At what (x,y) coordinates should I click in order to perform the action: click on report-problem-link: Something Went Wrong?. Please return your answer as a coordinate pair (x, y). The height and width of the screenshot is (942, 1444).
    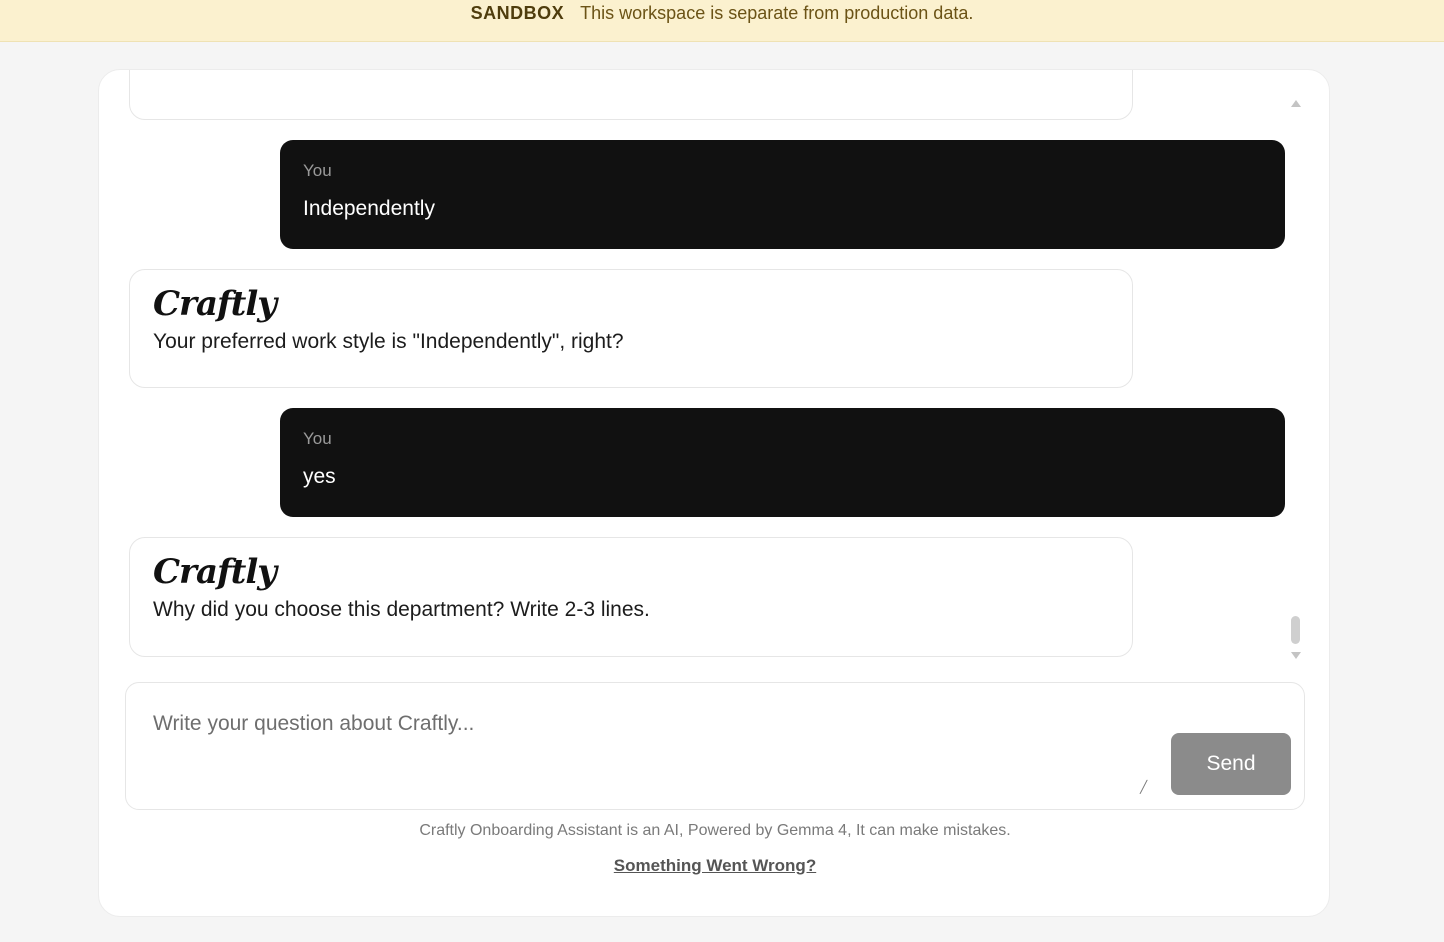
    Looking at the image, I should click on (715, 865).